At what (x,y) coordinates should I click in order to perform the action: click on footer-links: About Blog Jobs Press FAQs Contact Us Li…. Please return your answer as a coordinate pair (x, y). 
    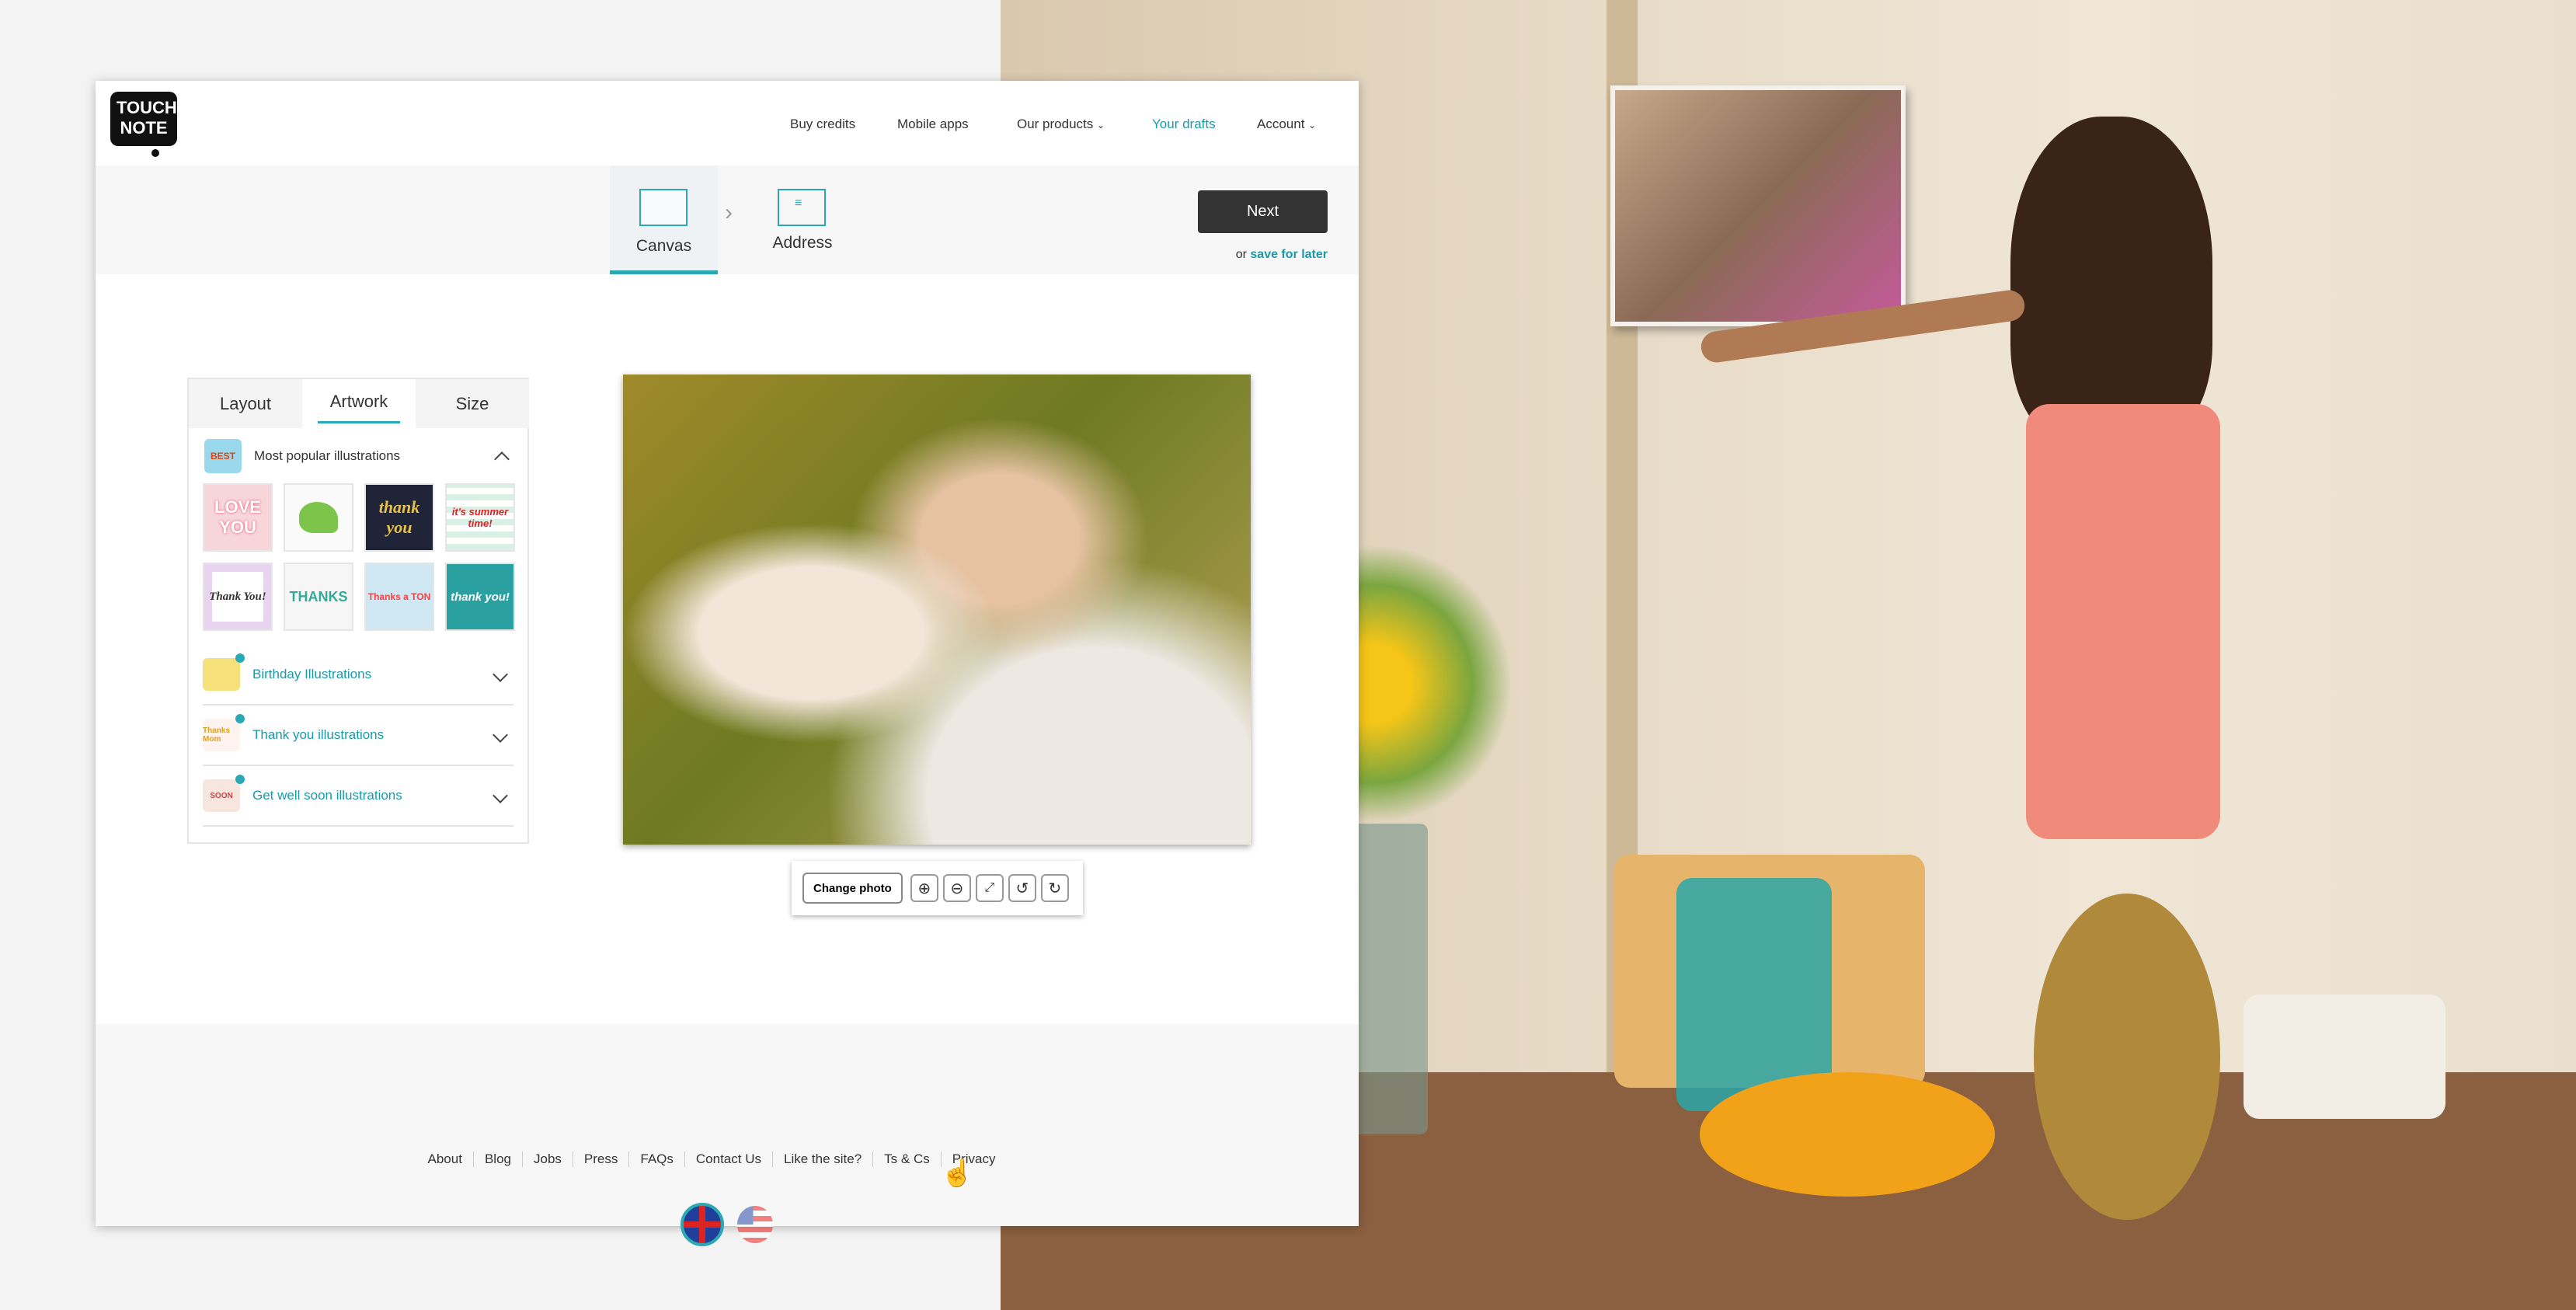
    Looking at the image, I should click on (727, 1159).